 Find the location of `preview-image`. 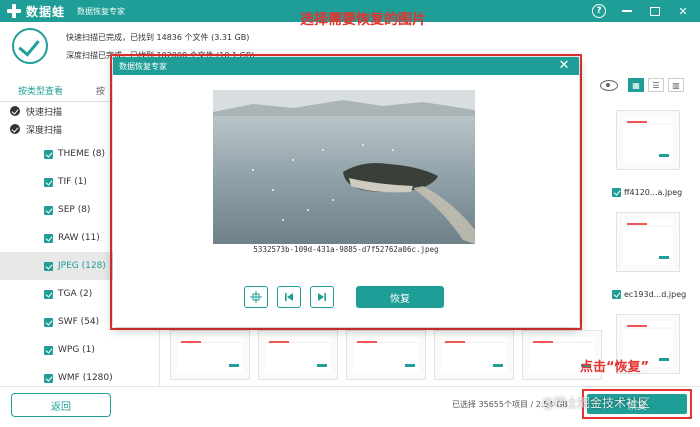

preview-image is located at coordinates (344, 167).